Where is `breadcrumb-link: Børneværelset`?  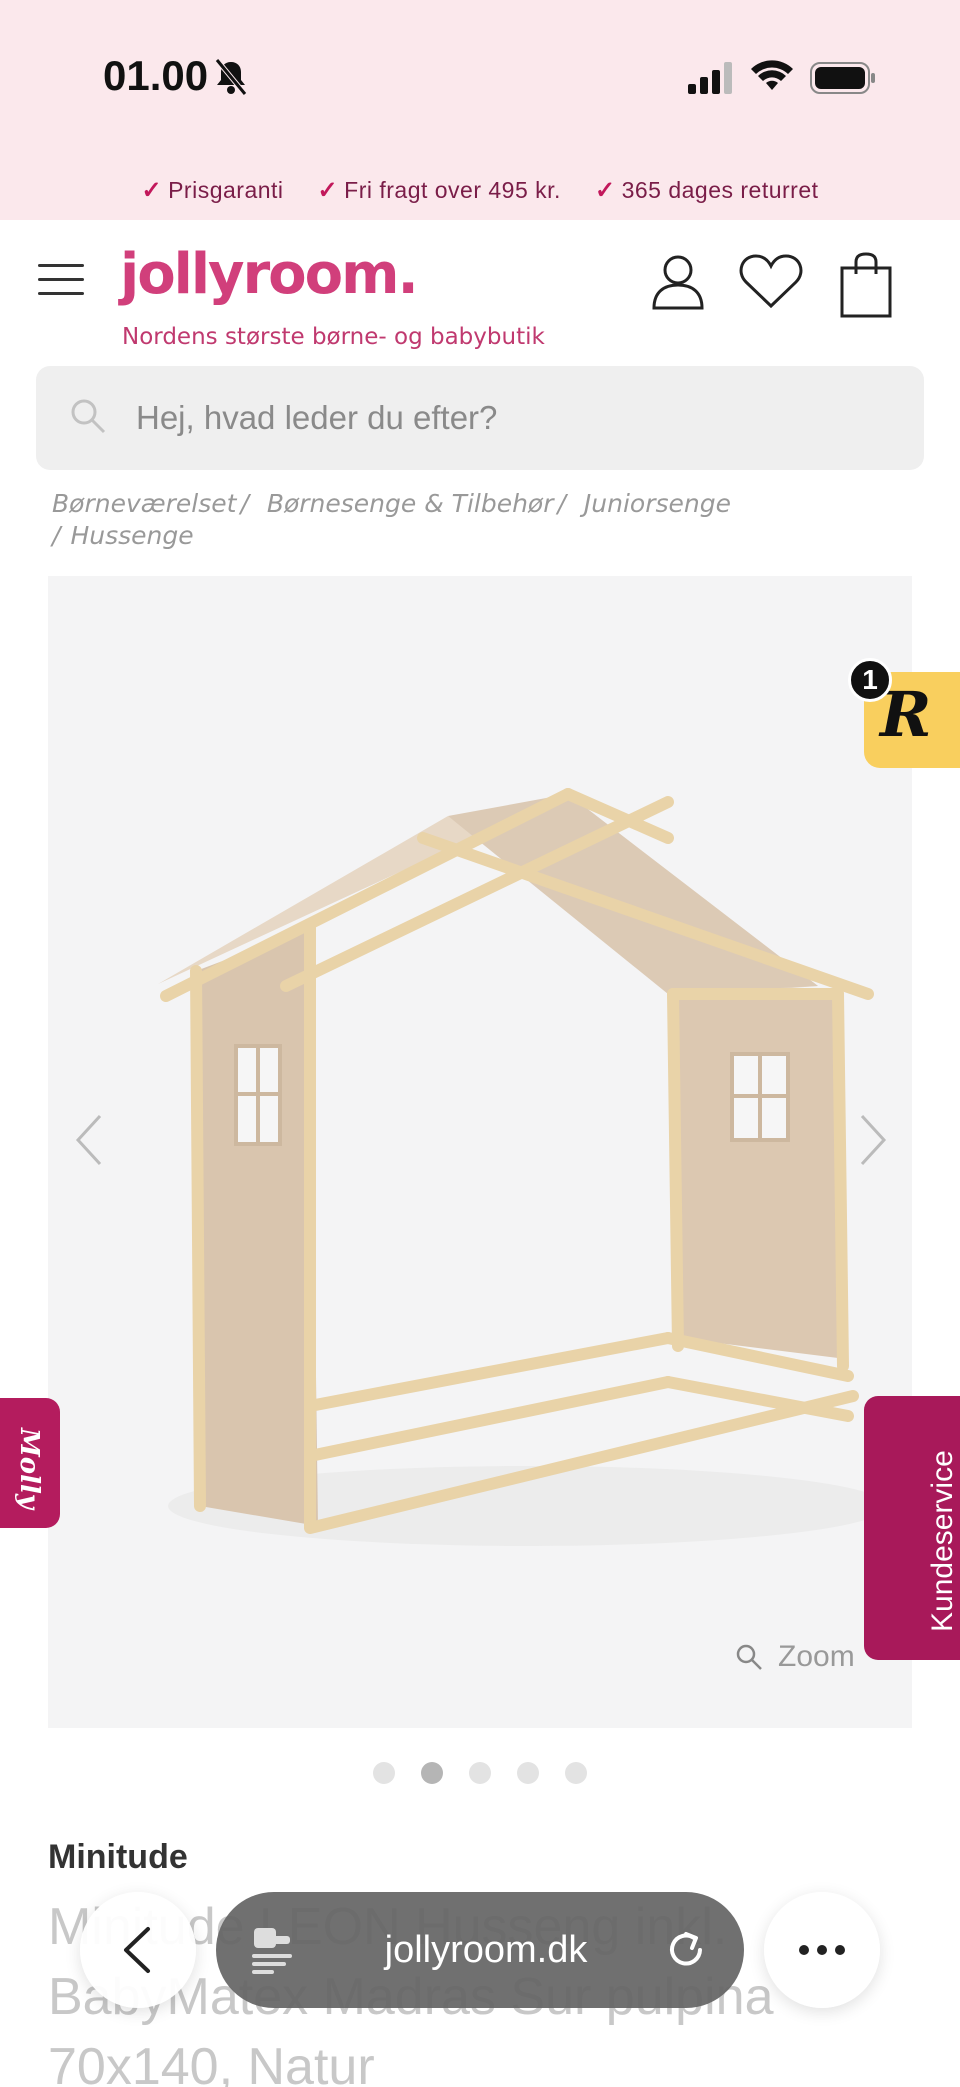
breadcrumb-link: Børneværelset is located at coordinates (144, 503).